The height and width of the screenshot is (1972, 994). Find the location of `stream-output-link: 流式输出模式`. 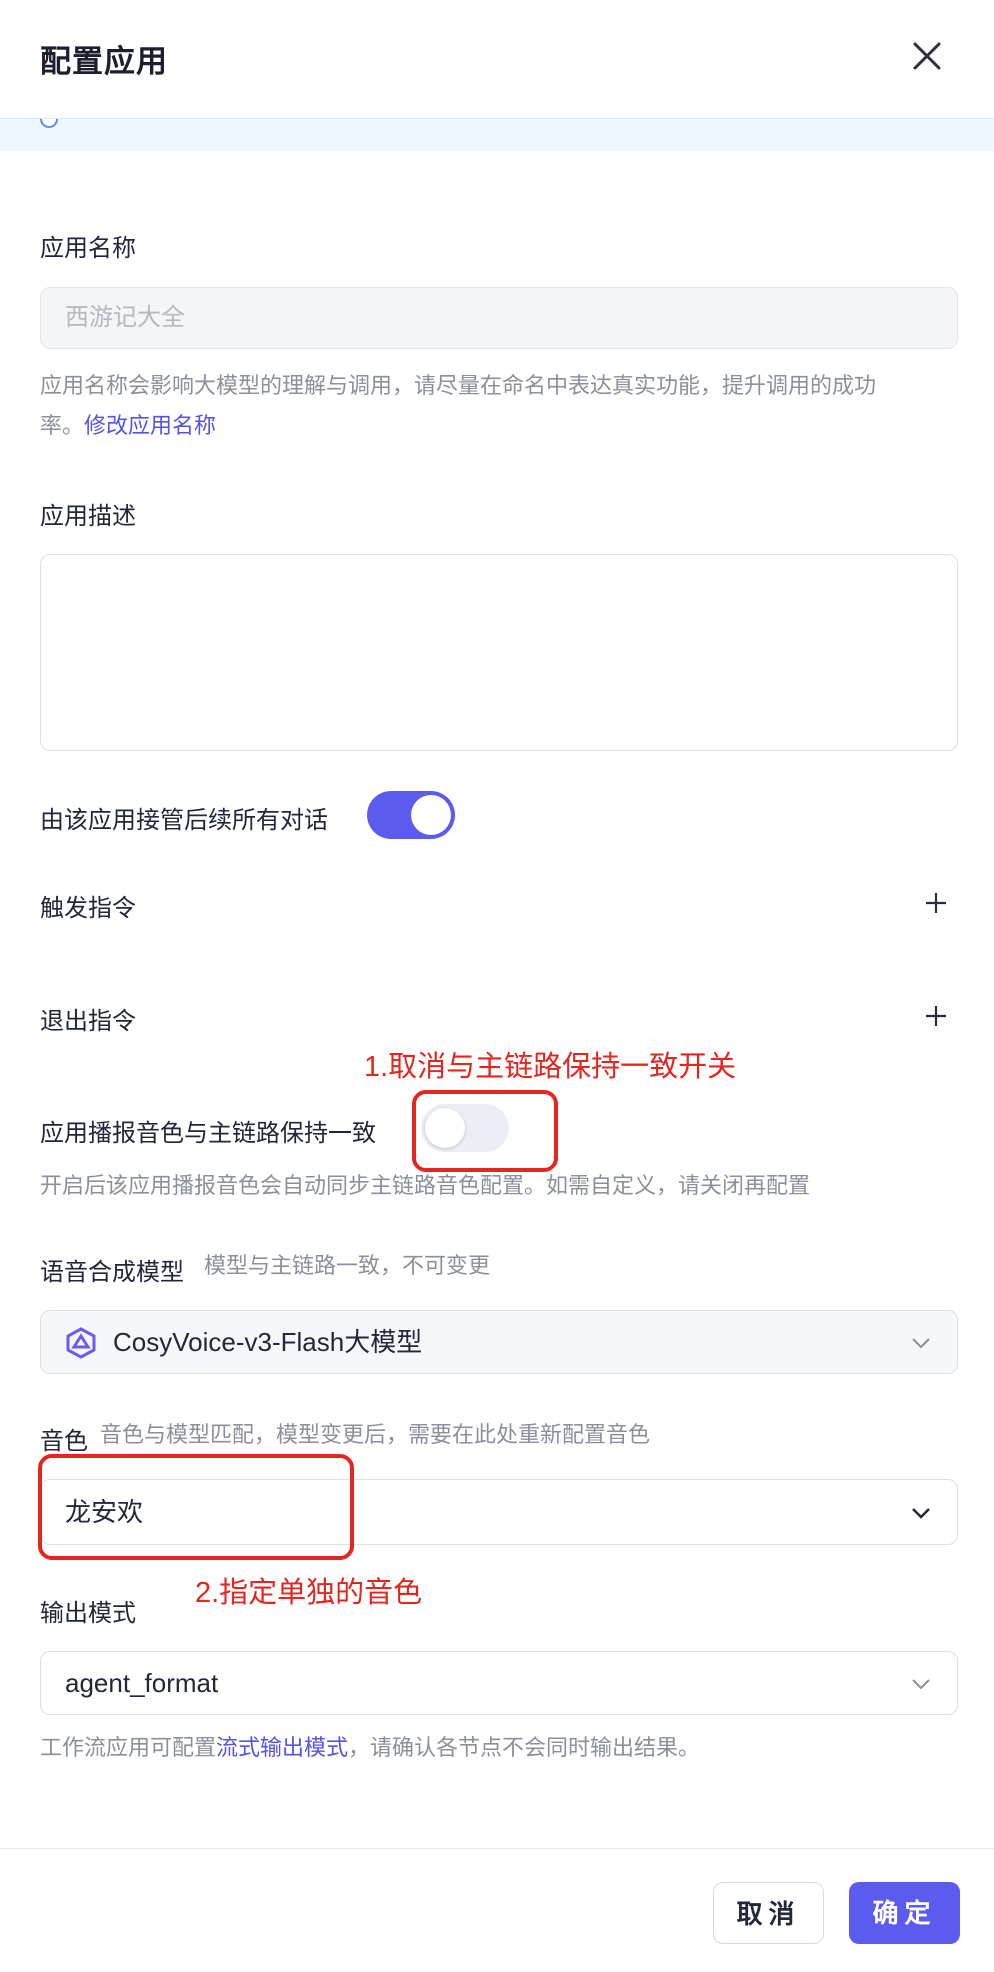

stream-output-link: 流式输出模式 is located at coordinates (282, 1747).